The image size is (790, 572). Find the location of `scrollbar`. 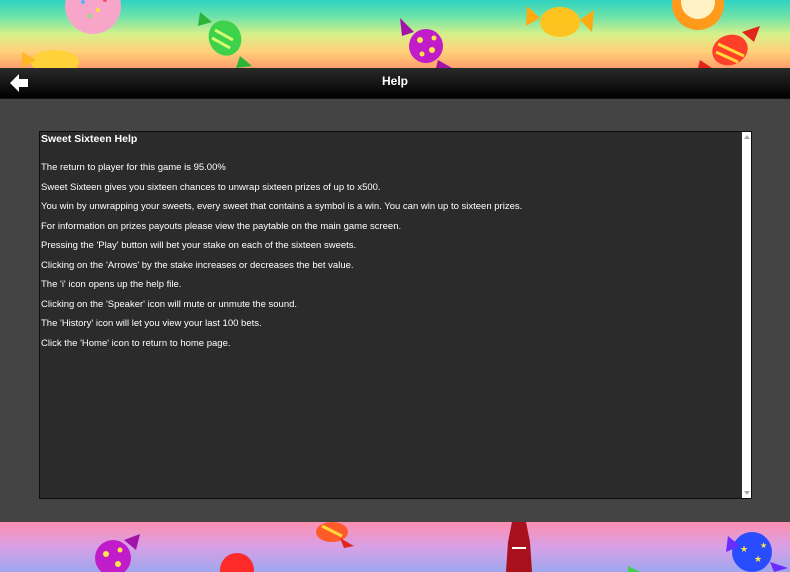

scrollbar is located at coordinates (746, 315).